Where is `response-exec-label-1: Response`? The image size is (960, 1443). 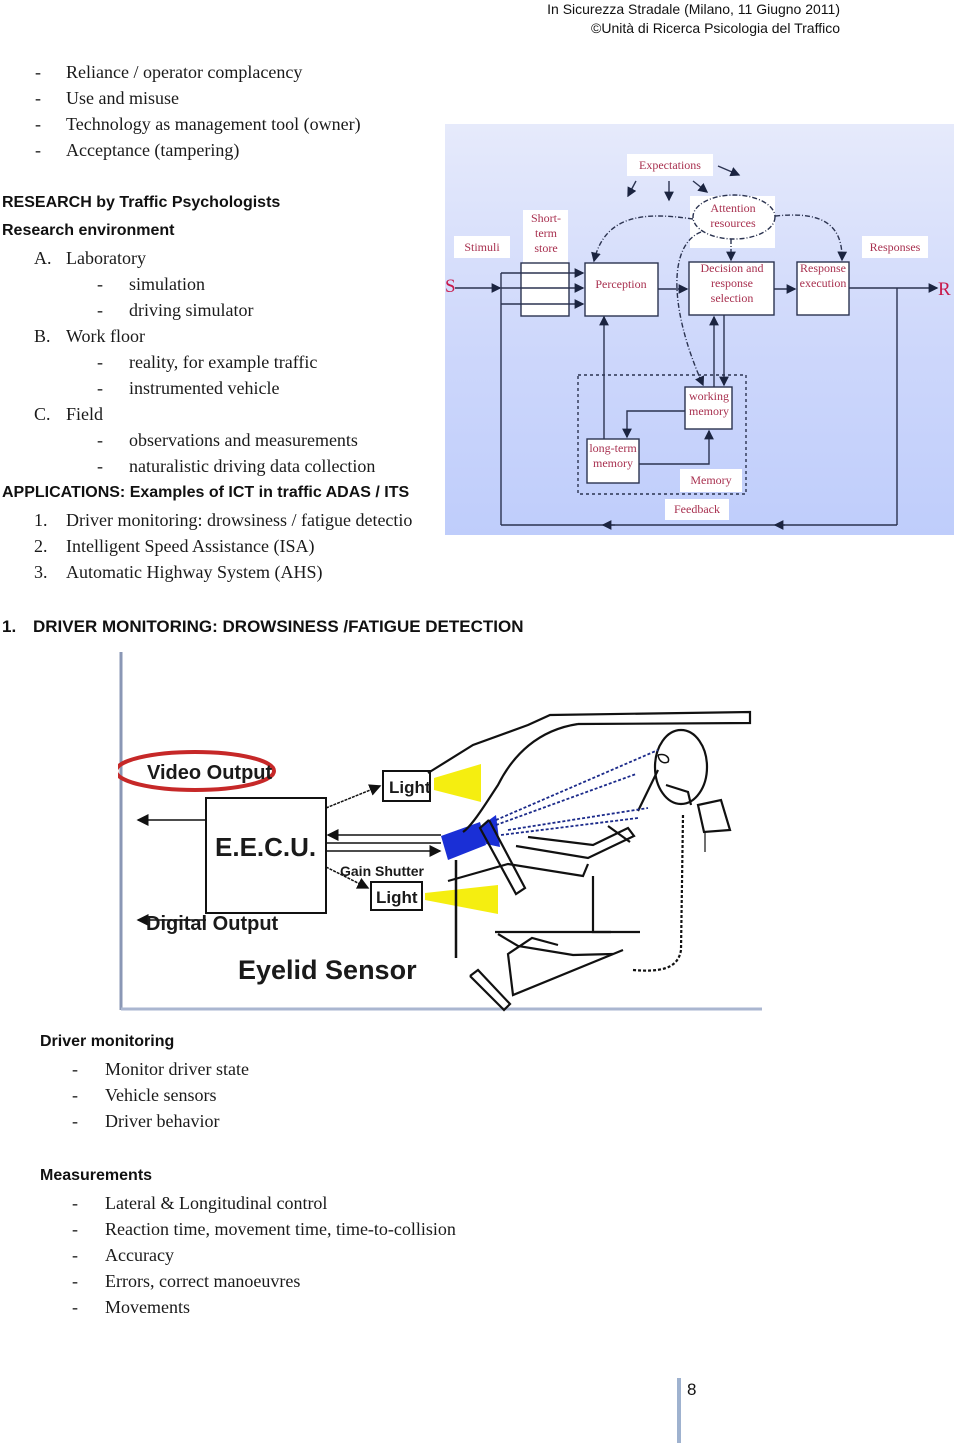 response-exec-label-1: Response is located at coordinates (823, 268).